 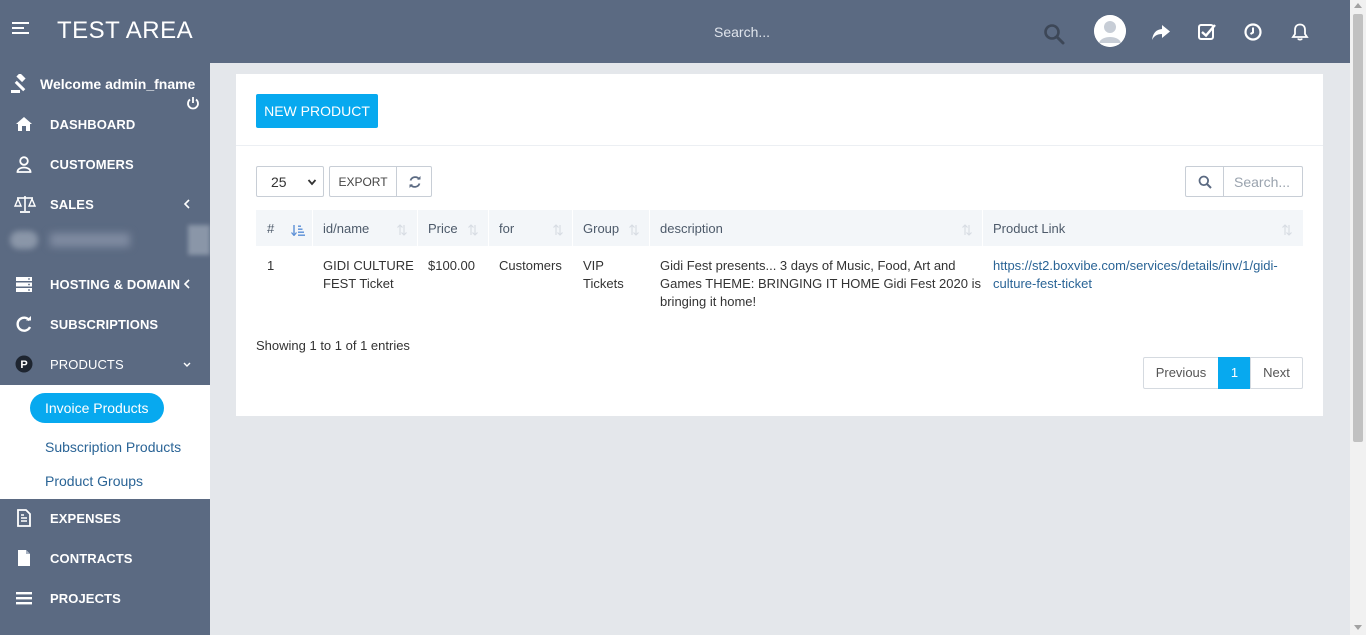 I want to click on export-button: EXPORT, so click(x=363, y=181).